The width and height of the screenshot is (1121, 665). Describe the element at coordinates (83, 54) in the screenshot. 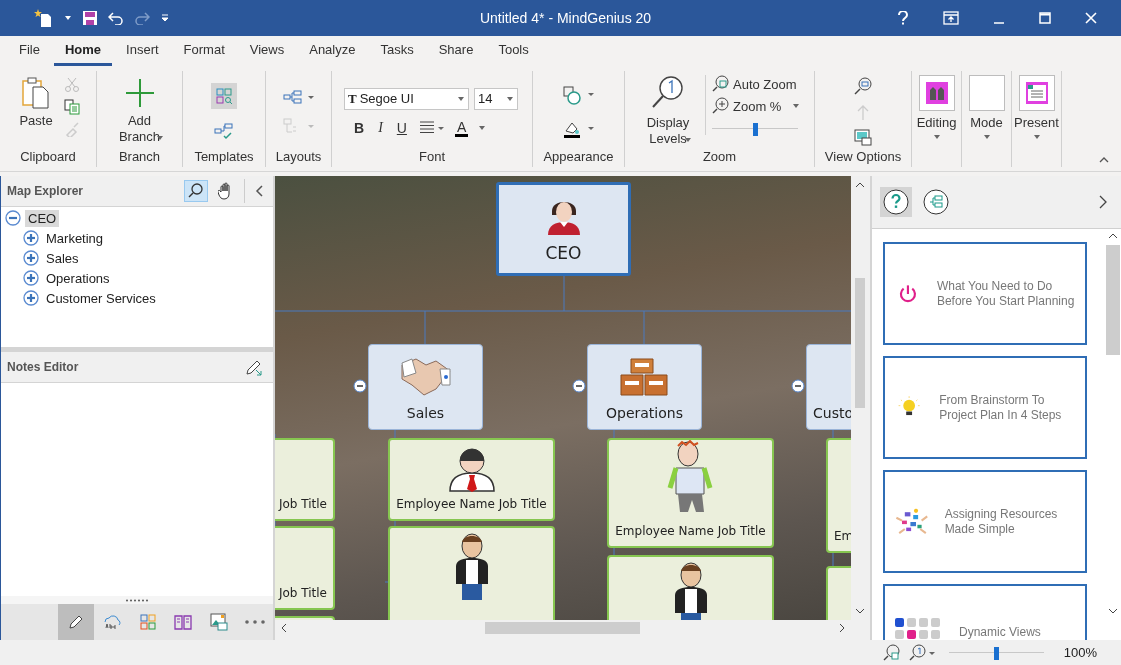

I see `menu-tab: Home` at that location.